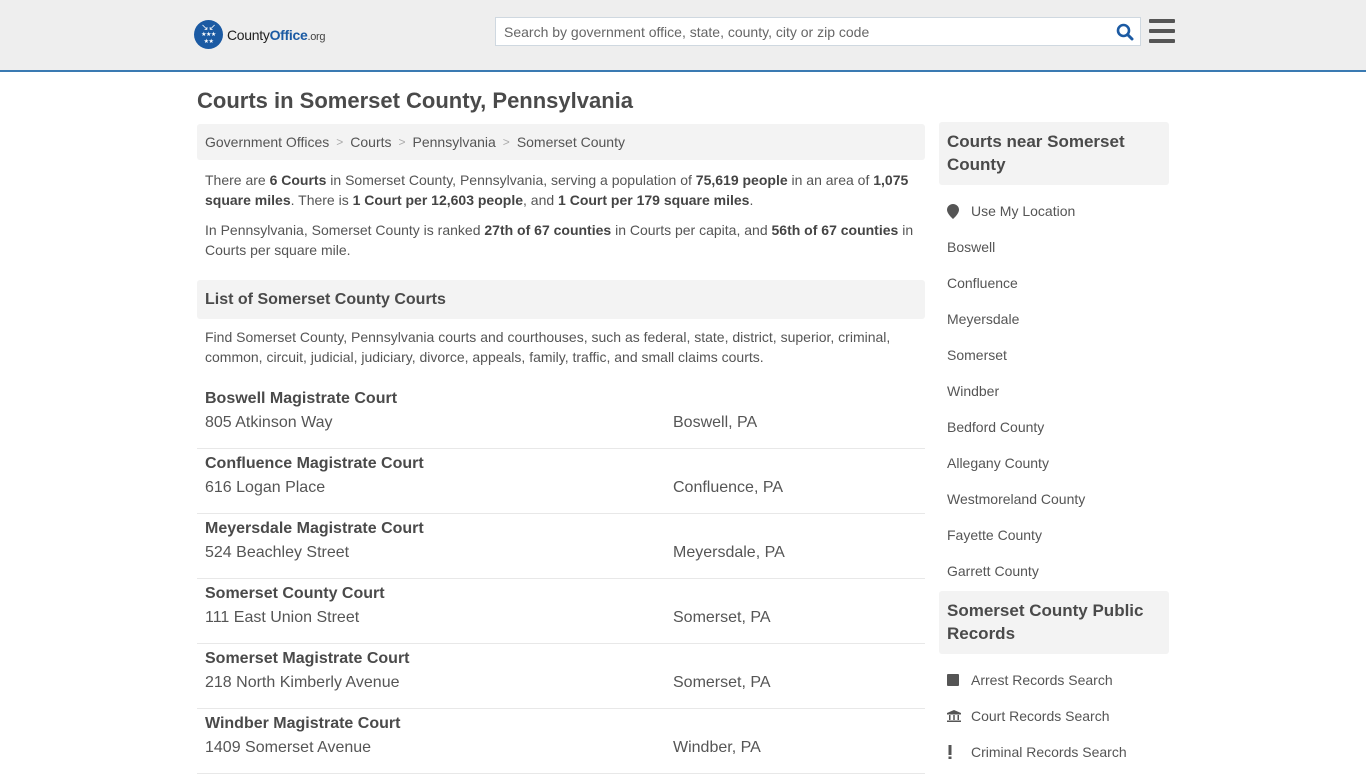 The image size is (1366, 774). I want to click on records-item: Arrest Records Search, so click(1054, 680).